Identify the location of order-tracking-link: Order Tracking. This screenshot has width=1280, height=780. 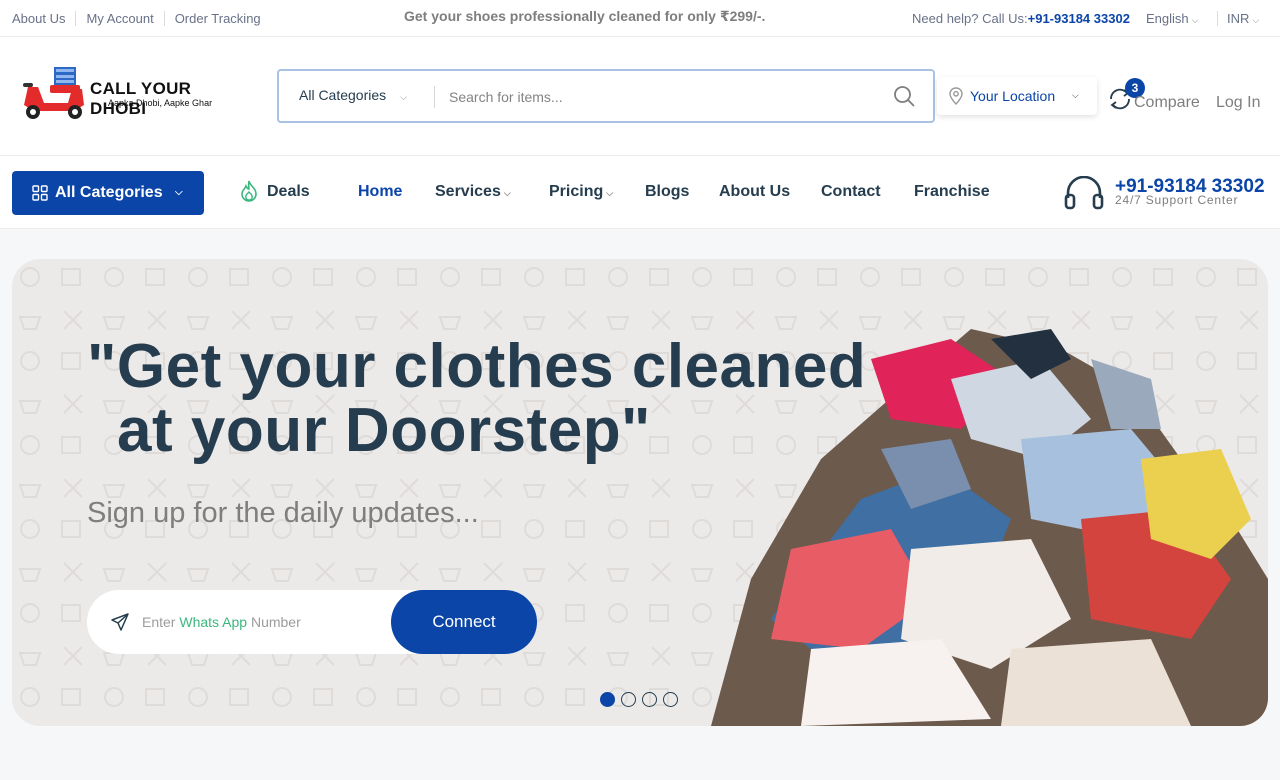
(217, 18).